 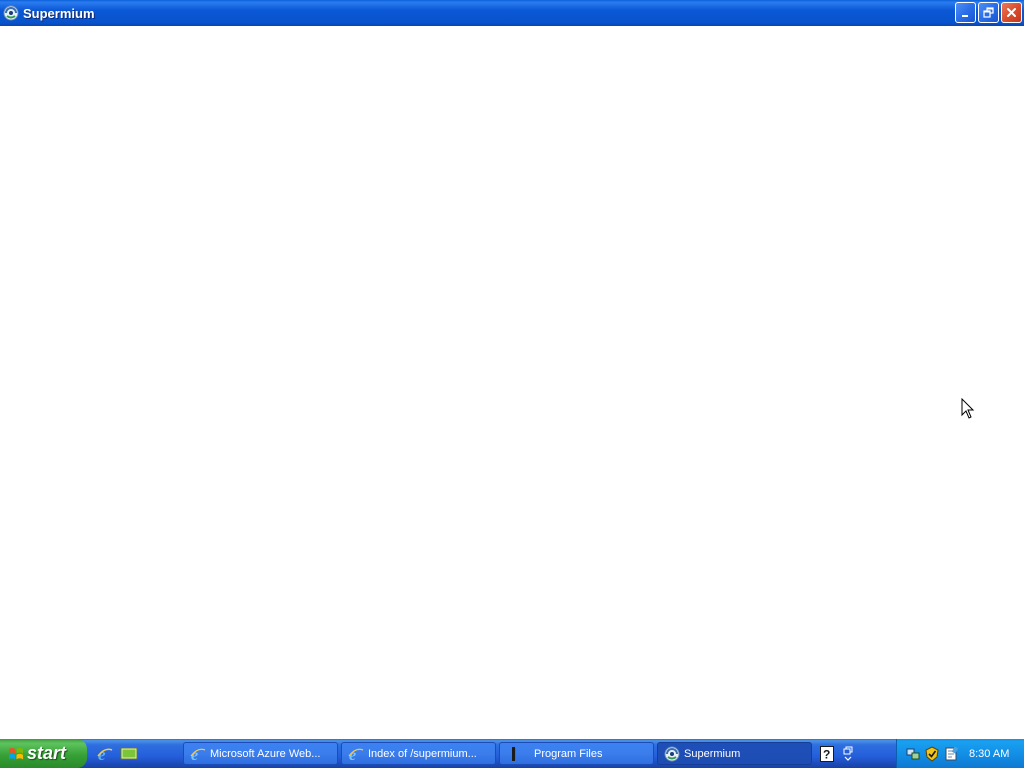 I want to click on window-title: Supermium, so click(x=59, y=13).